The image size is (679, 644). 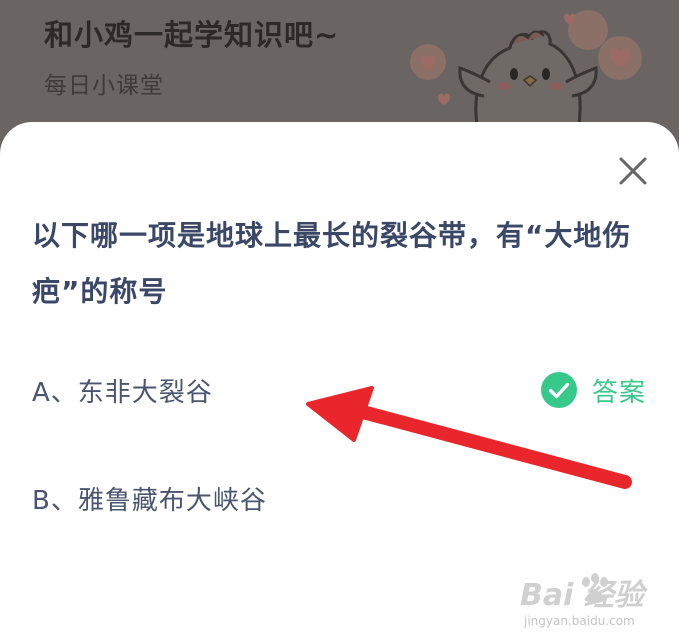 I want to click on option-label: B、雅鲁藏布大峡谷, so click(x=149, y=501).